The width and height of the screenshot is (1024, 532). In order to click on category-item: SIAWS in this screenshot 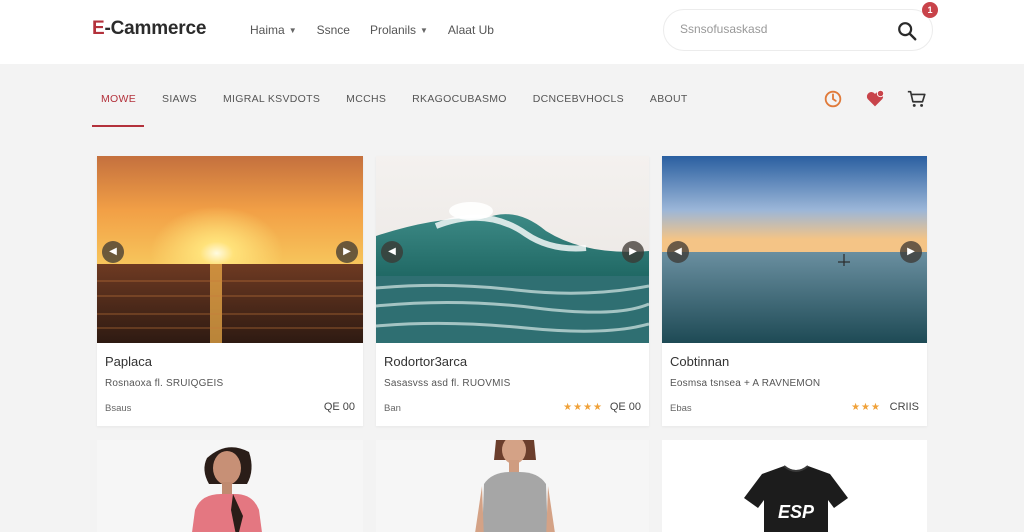, I will do `click(179, 99)`.